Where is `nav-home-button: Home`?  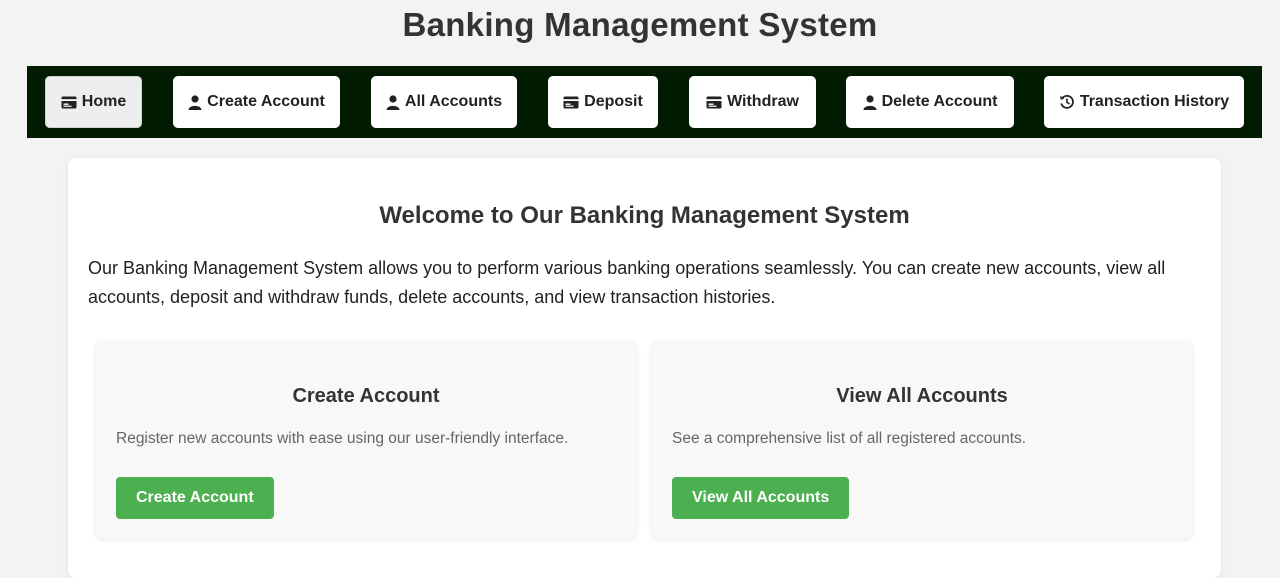 nav-home-button: Home is located at coordinates (93, 102).